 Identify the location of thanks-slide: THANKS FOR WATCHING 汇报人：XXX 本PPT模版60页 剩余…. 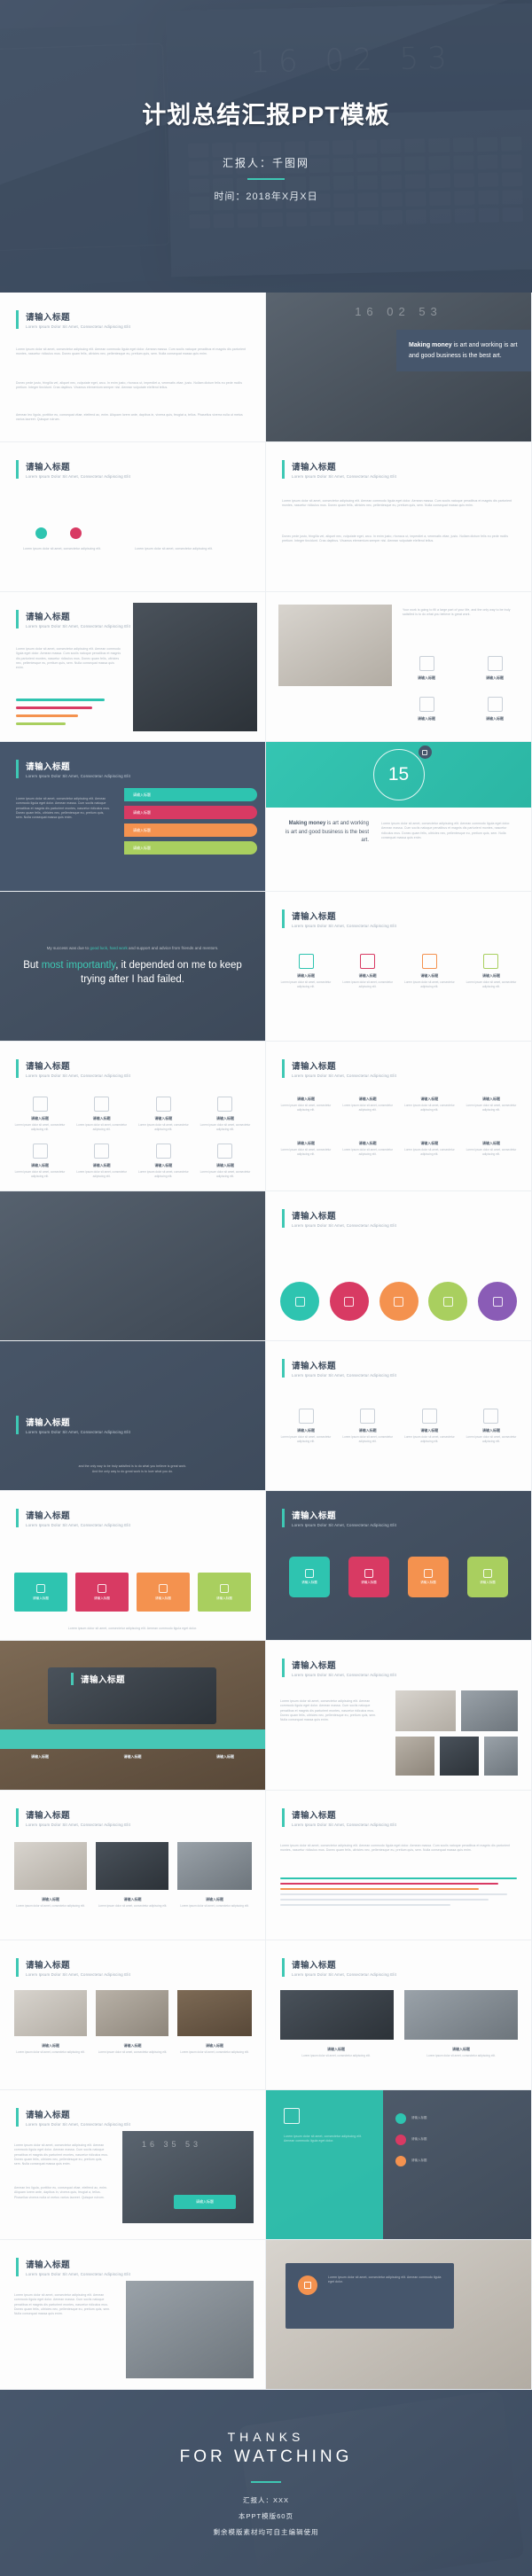
(266, 2483).